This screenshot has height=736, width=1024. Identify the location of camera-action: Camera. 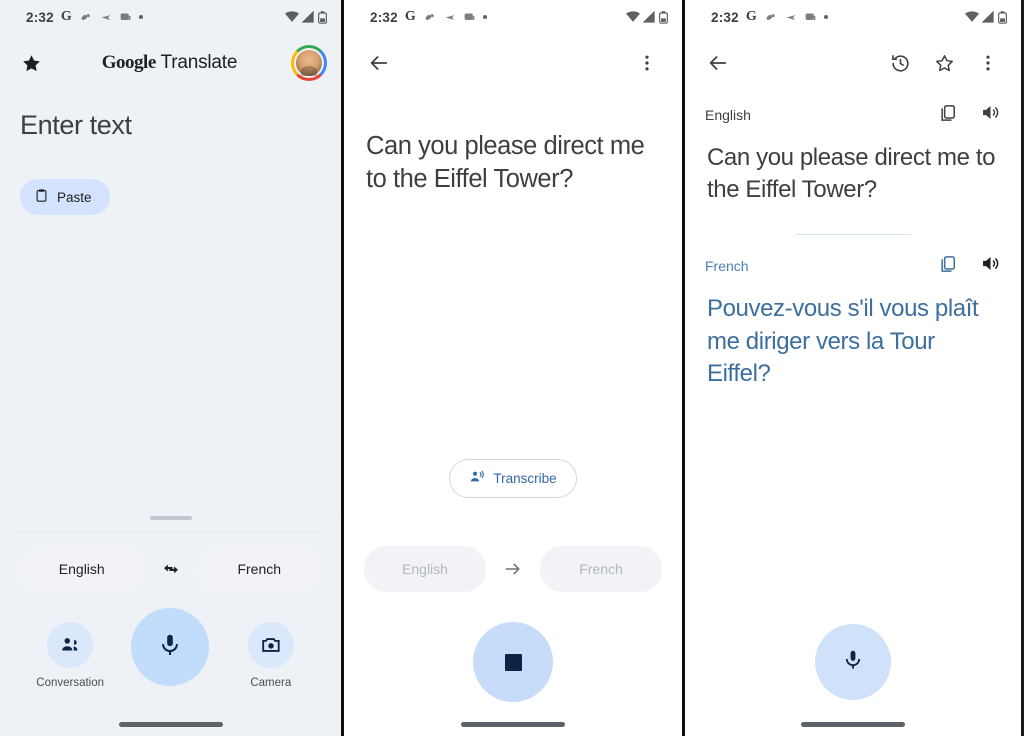
(271, 655).